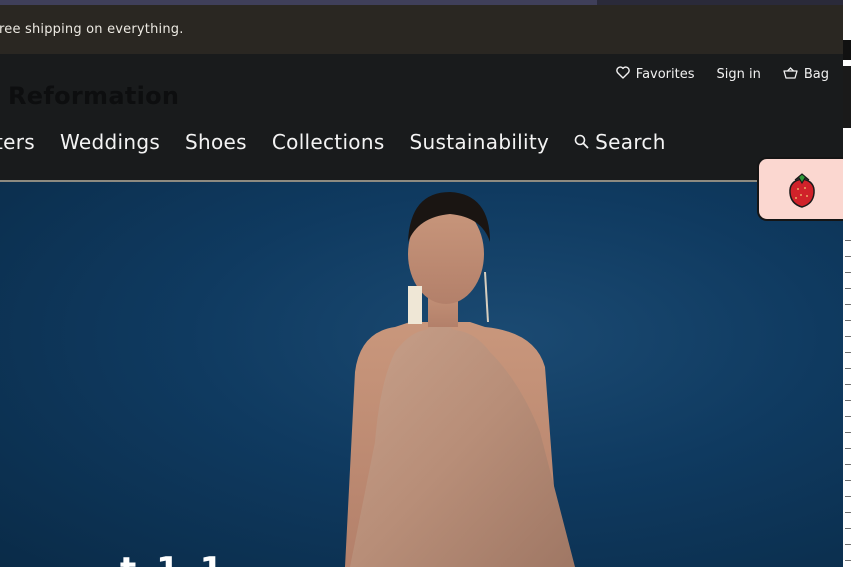 Image resolution: width=851 pixels, height=567 pixels. Describe the element at coordinates (173, 558) in the screenshot. I see `hero-headline: t 1 1` at that location.